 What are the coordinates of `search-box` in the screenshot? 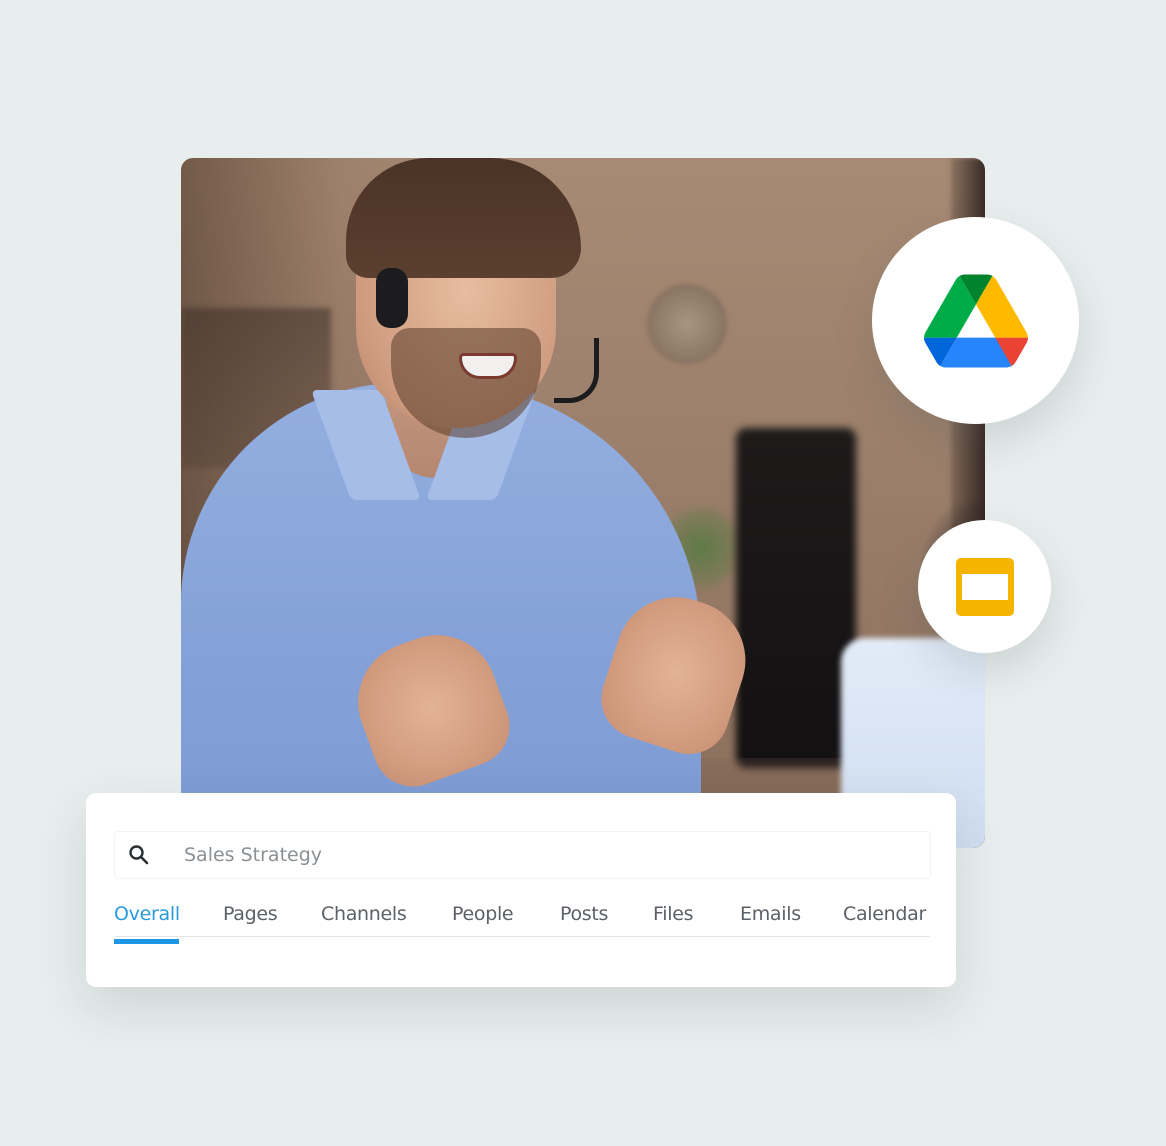 It's located at (522, 855).